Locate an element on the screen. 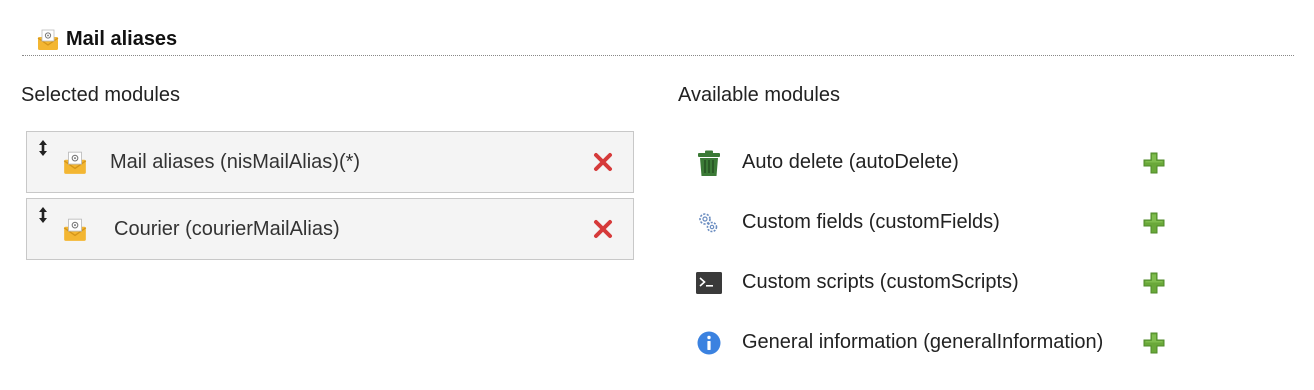 The width and height of the screenshot is (1314, 390). selected-module-row: Courier (courierMailAlias) is located at coordinates (330, 229).